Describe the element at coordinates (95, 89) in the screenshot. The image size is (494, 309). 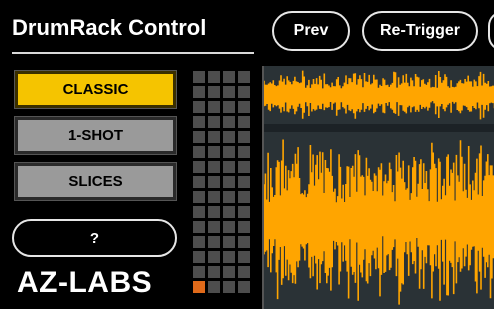
I see `mode-classic-button: CLASSIC` at that location.